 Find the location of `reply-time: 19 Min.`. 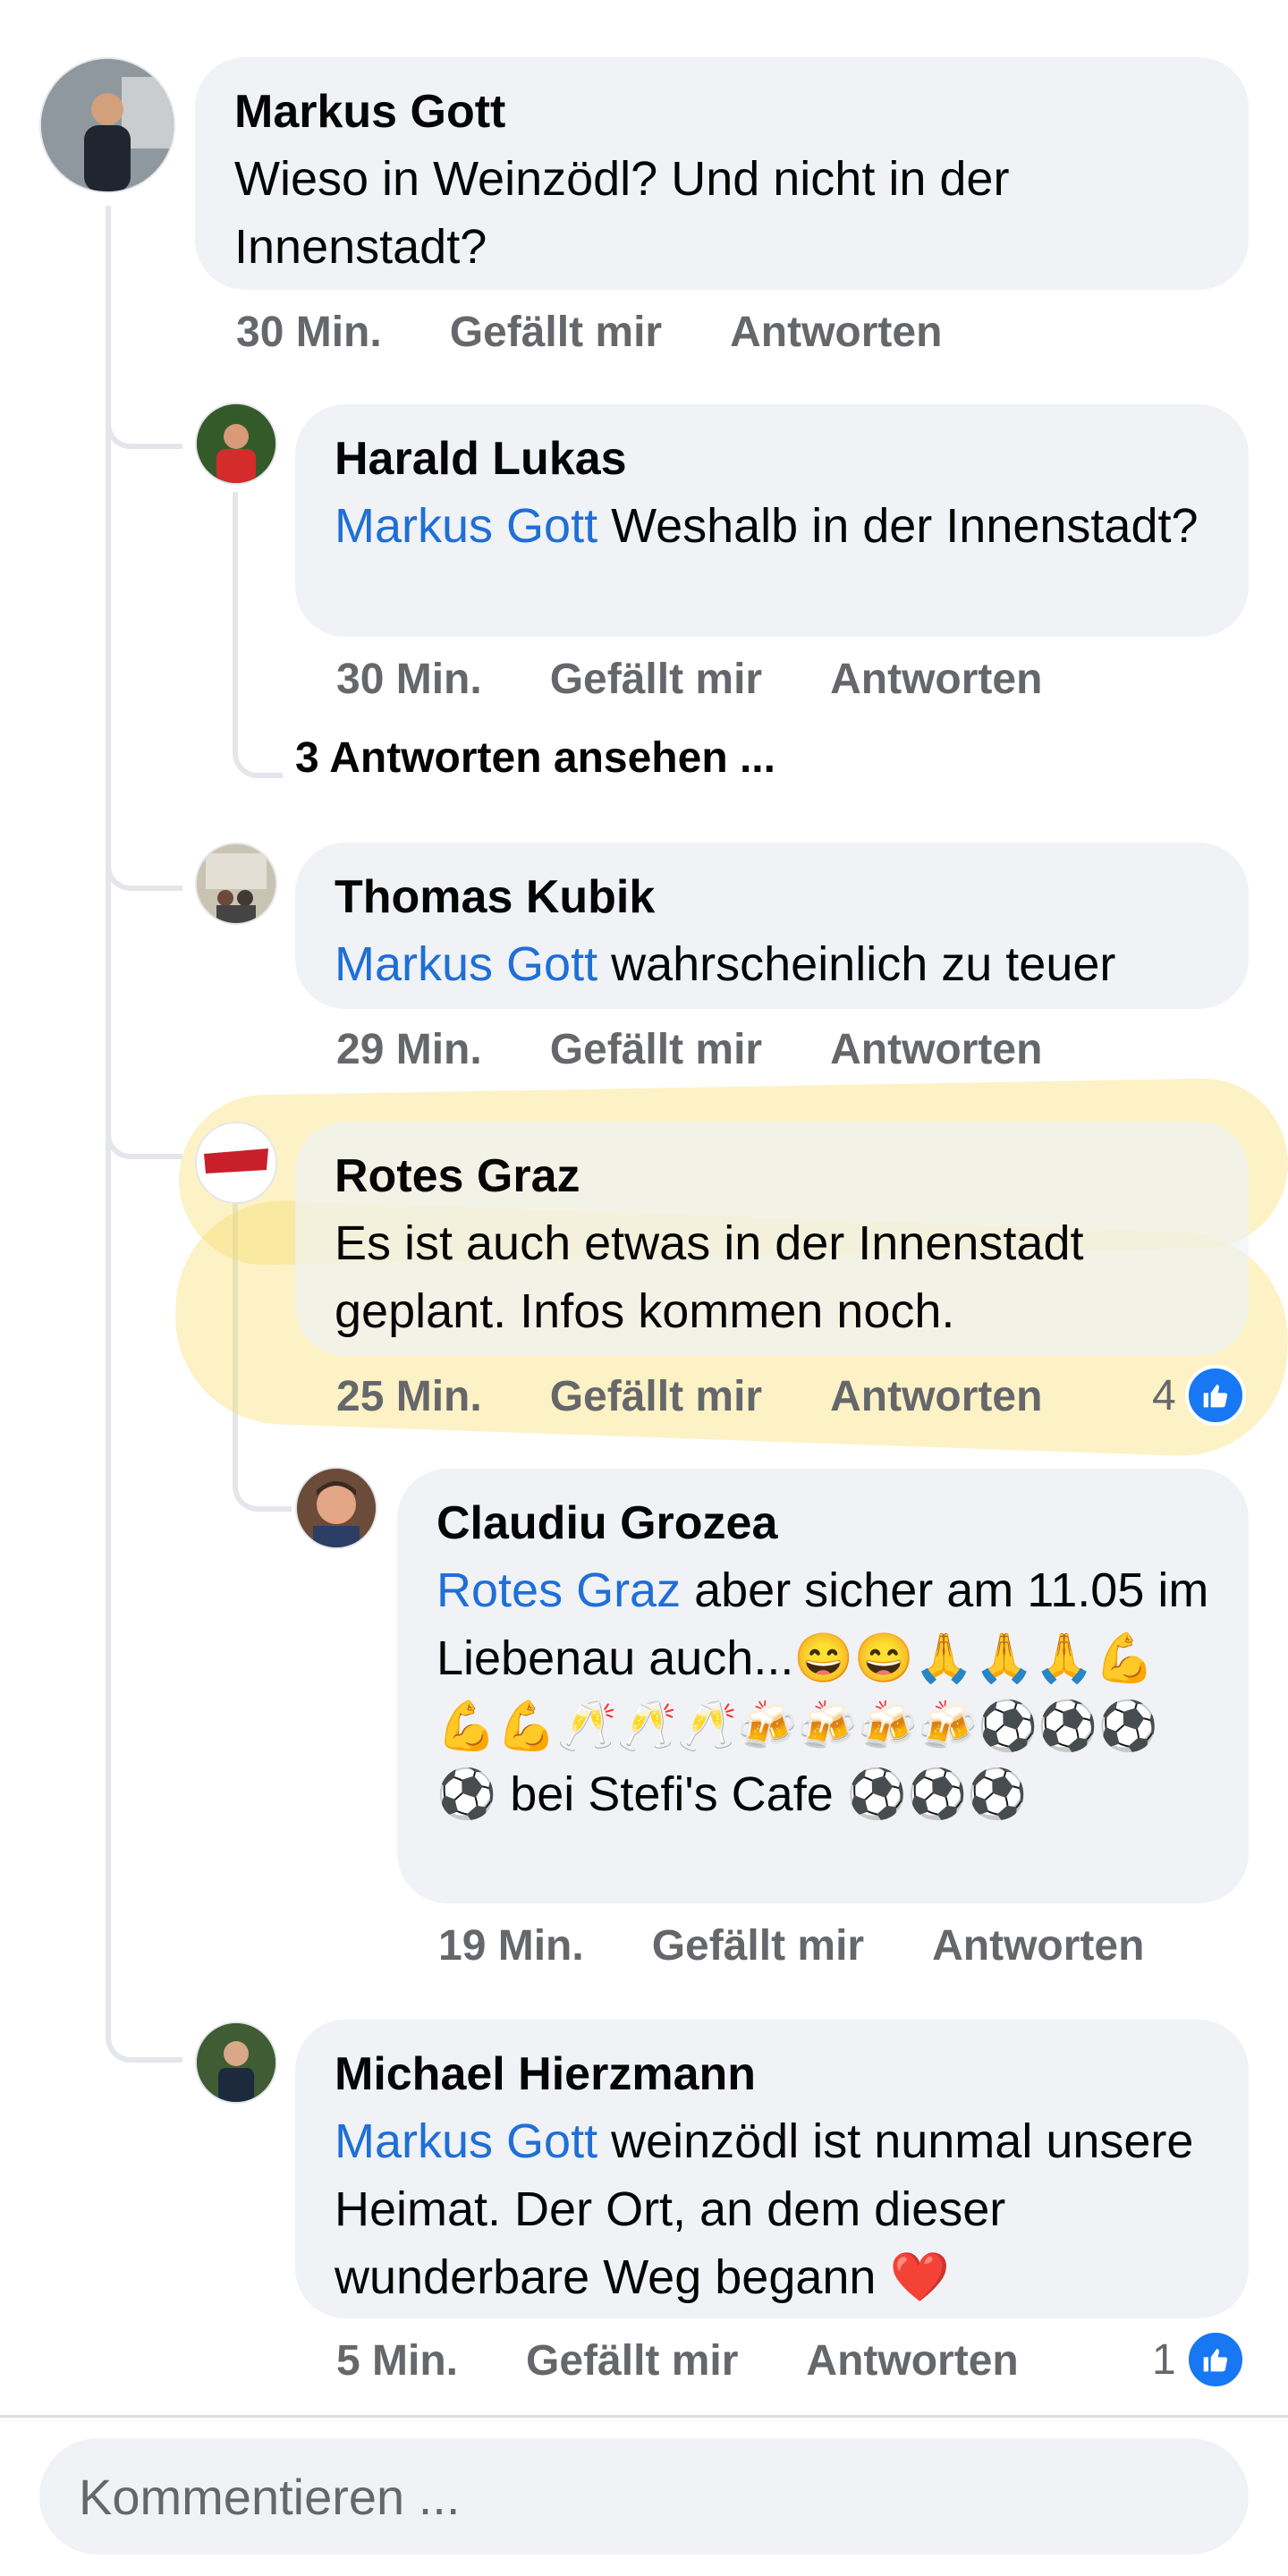

reply-time: 19 Min. is located at coordinates (511, 1945).